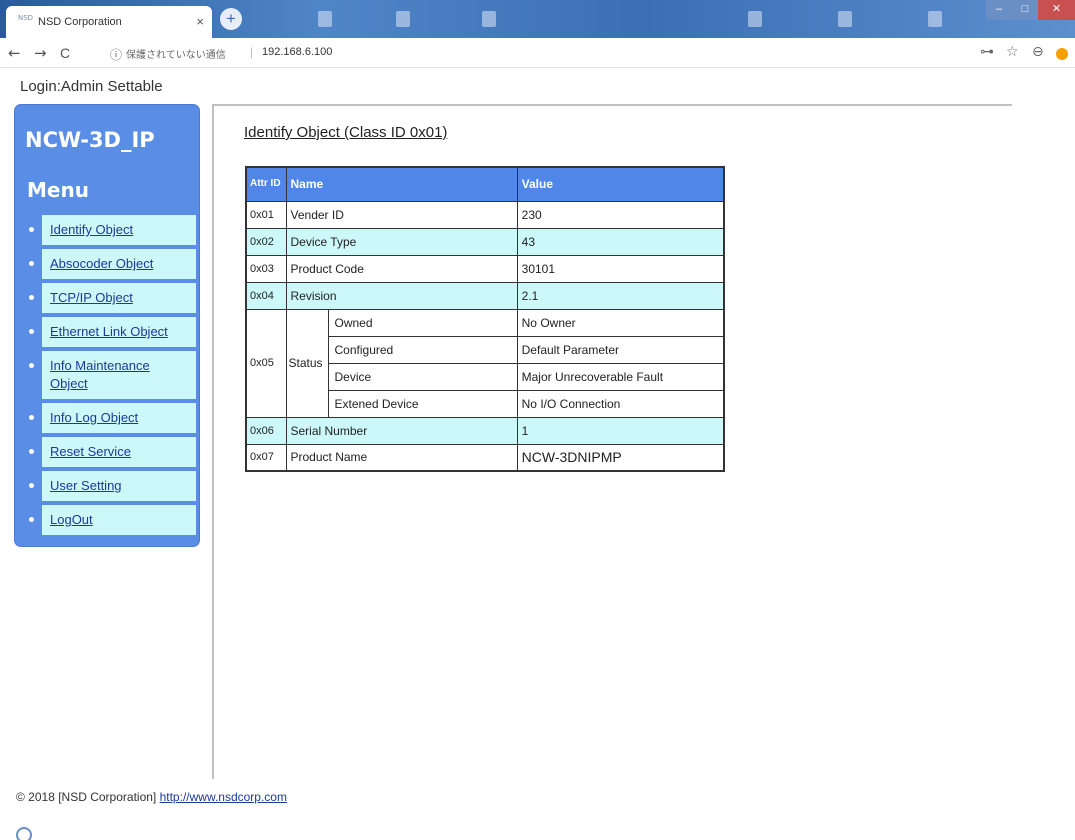 This screenshot has height=840, width=1075. I want to click on key-icon: ⊶, so click(987, 52).